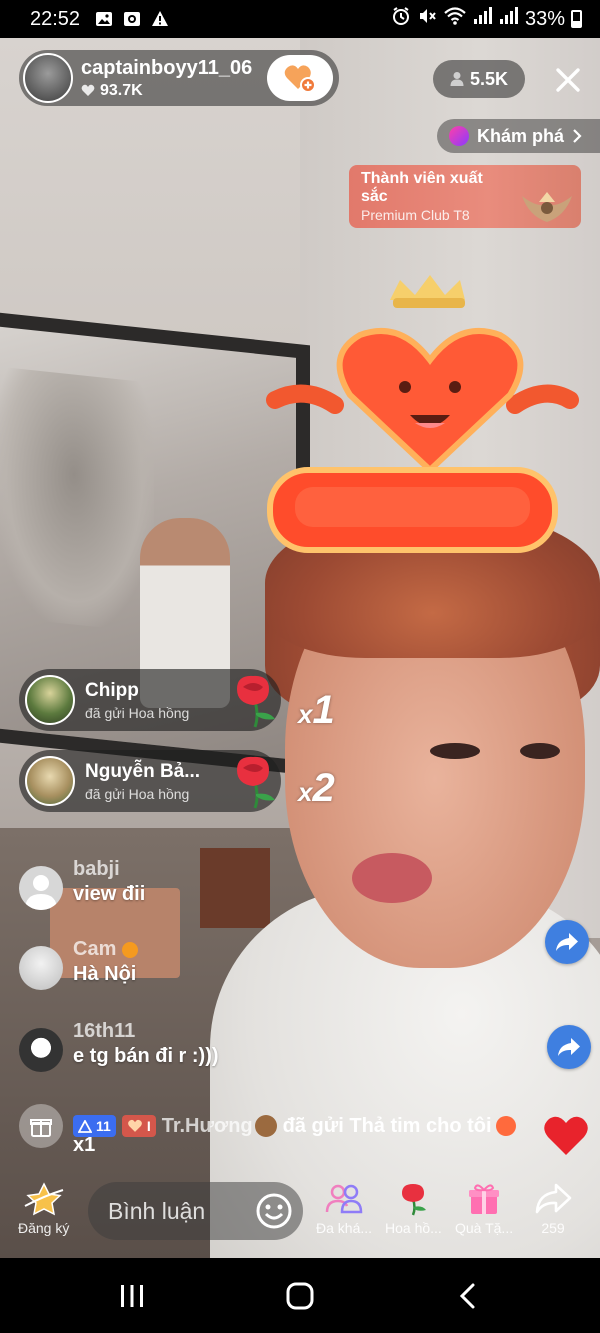 The image size is (600, 1333). I want to click on star-icon, so click(43, 1199).